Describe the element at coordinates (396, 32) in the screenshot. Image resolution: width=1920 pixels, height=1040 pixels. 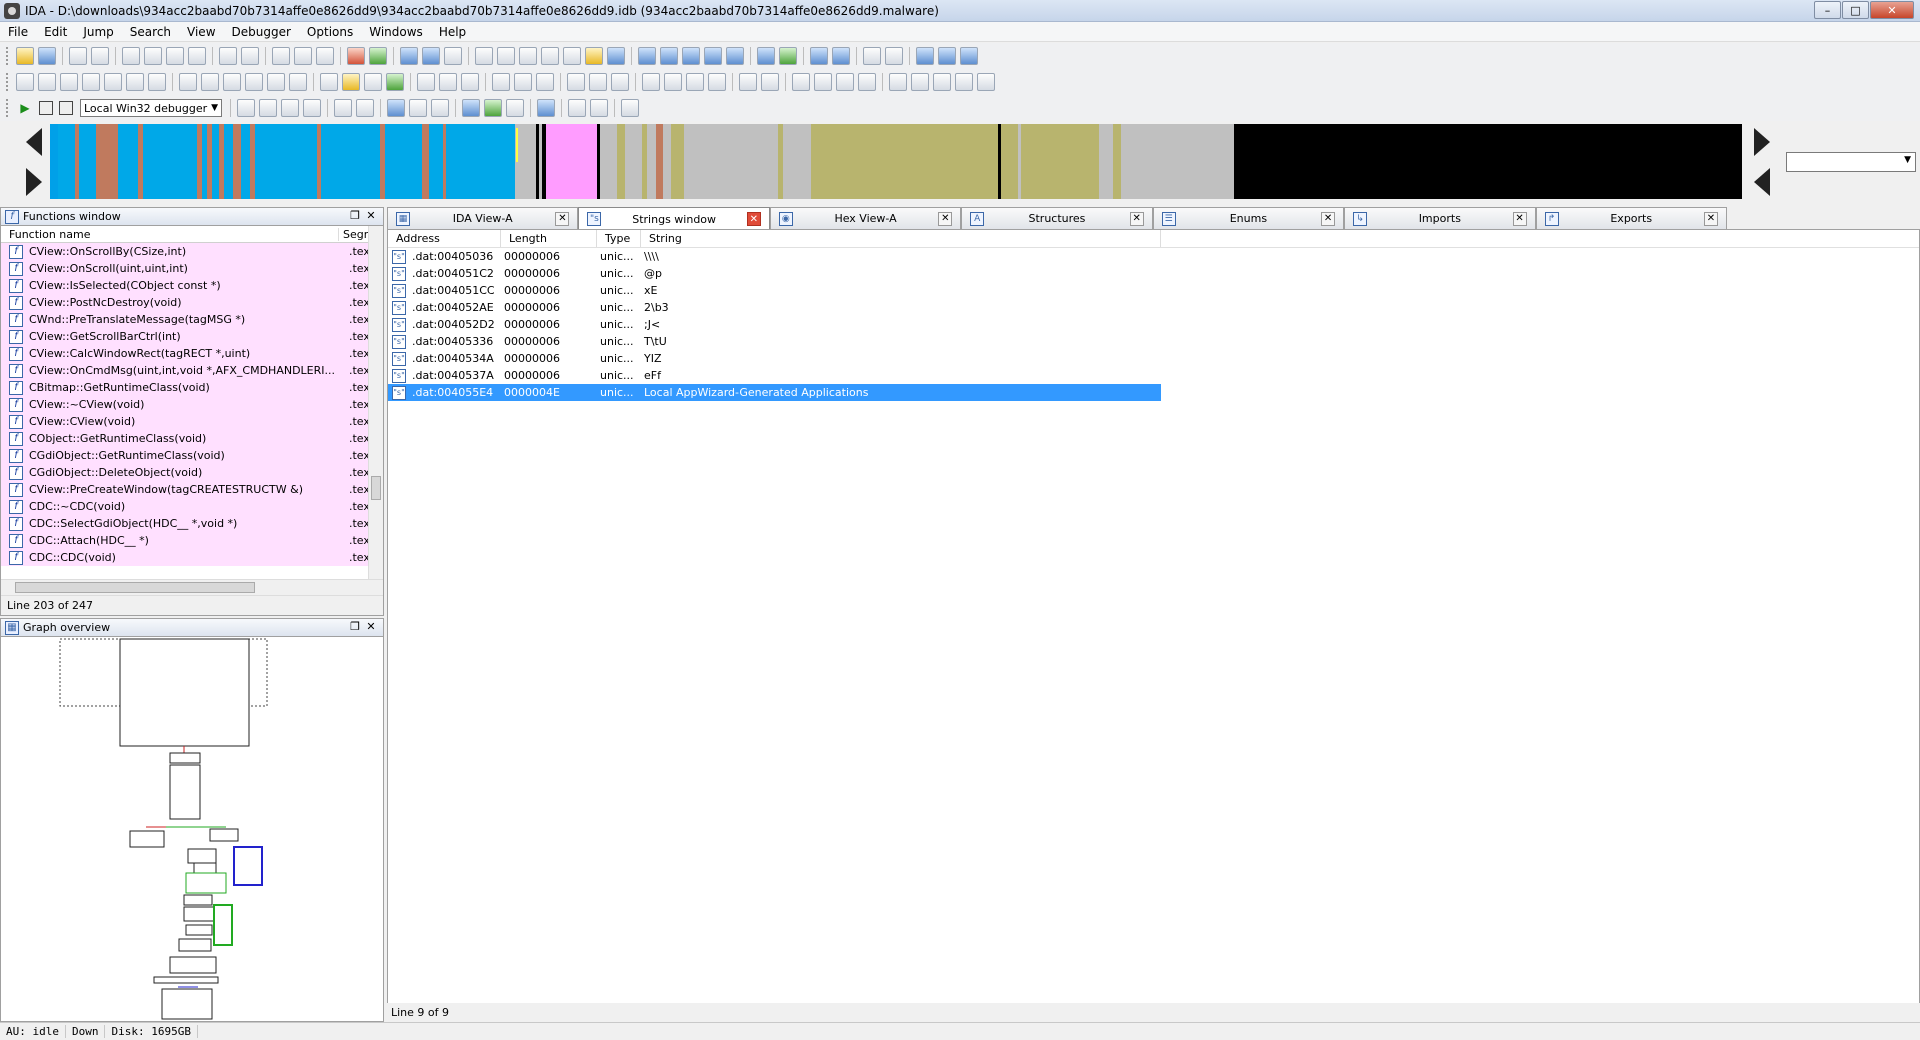
I see `menu-windows: Windows` at that location.